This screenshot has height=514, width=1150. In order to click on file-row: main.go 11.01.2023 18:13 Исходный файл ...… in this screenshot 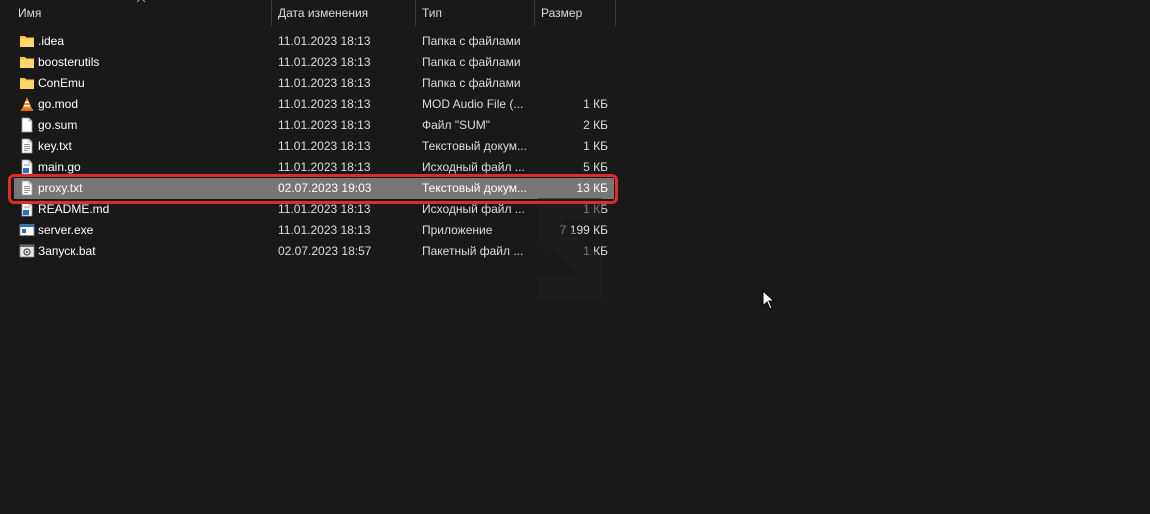, I will do `click(314, 167)`.